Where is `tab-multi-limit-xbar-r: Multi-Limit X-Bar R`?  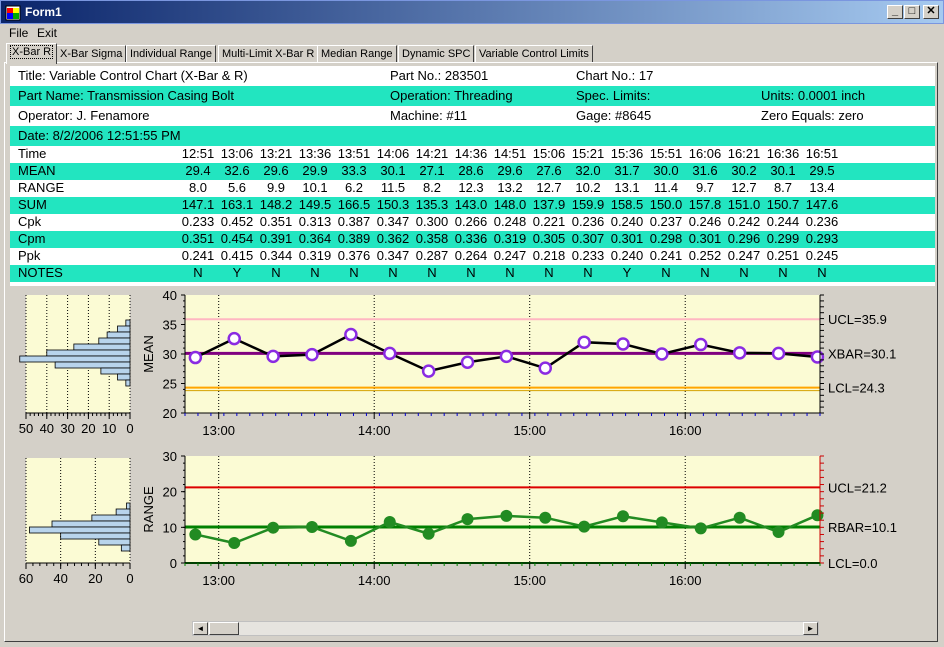 tab-multi-limit-xbar-r: Multi-Limit X-Bar R is located at coordinates (268, 54).